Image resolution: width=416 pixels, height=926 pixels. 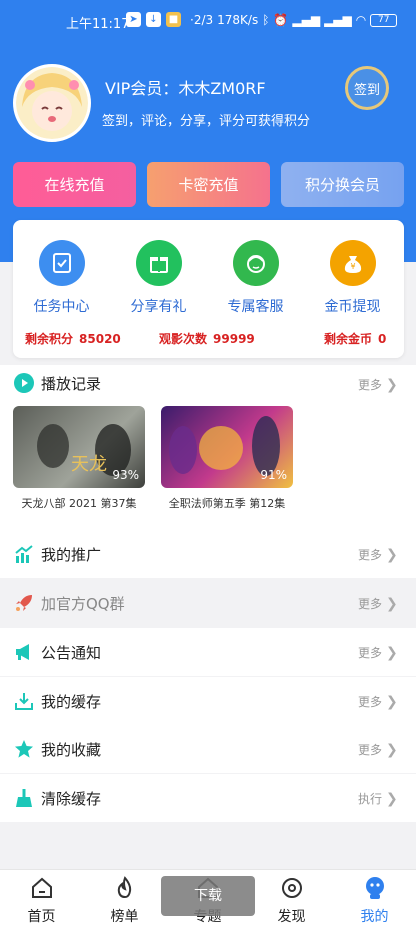 I want to click on row-label: 清除缓存, so click(x=71, y=799).